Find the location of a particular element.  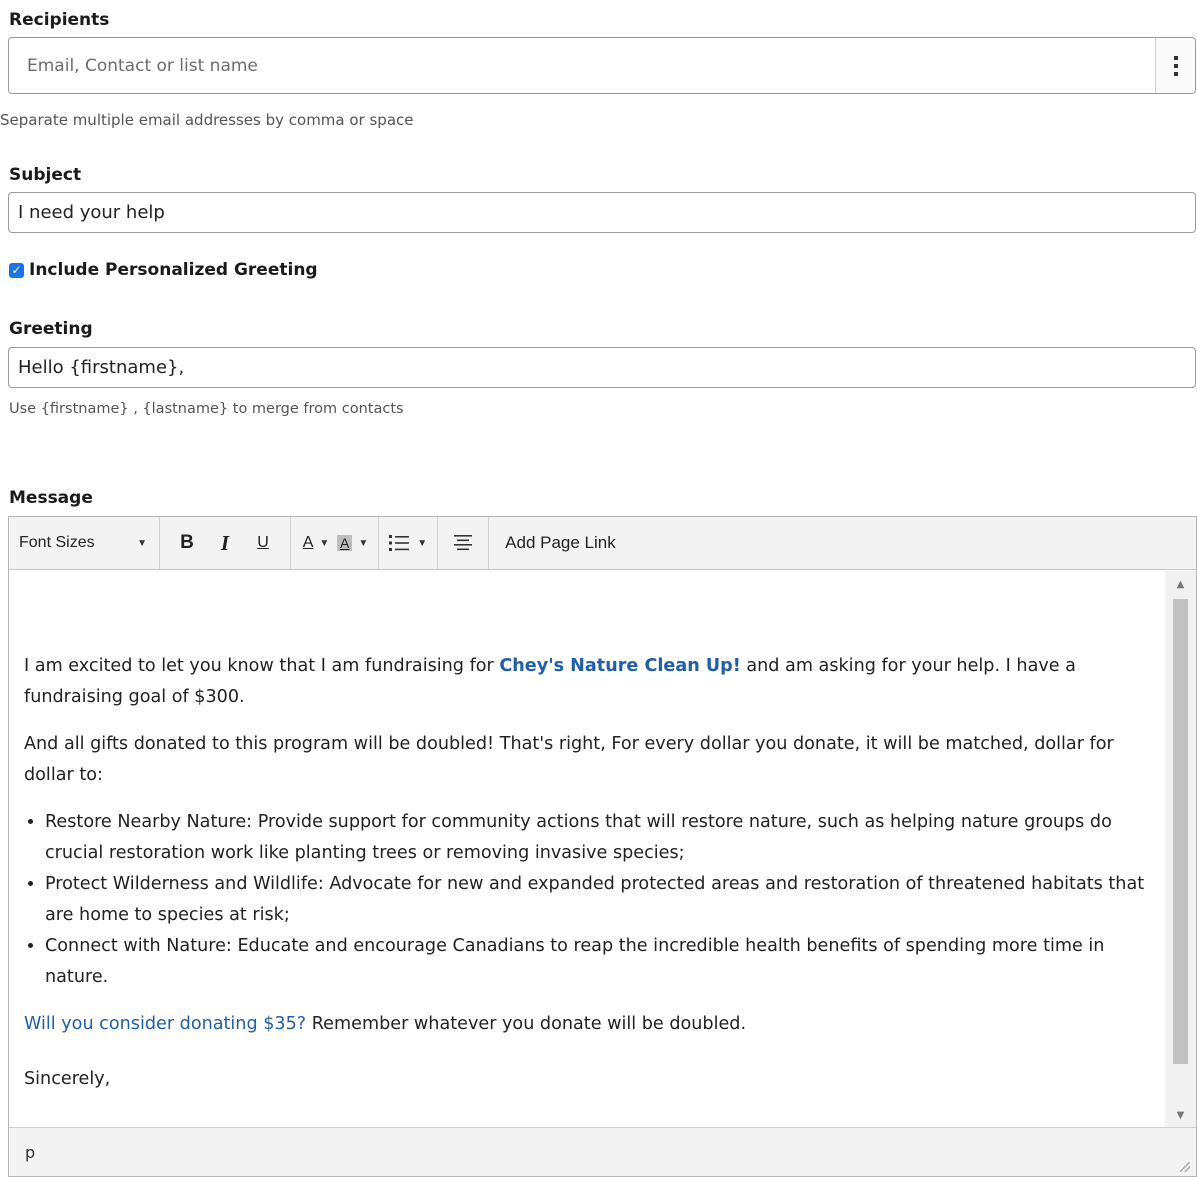

background-color-button: A ▼ is located at coordinates (352, 543).